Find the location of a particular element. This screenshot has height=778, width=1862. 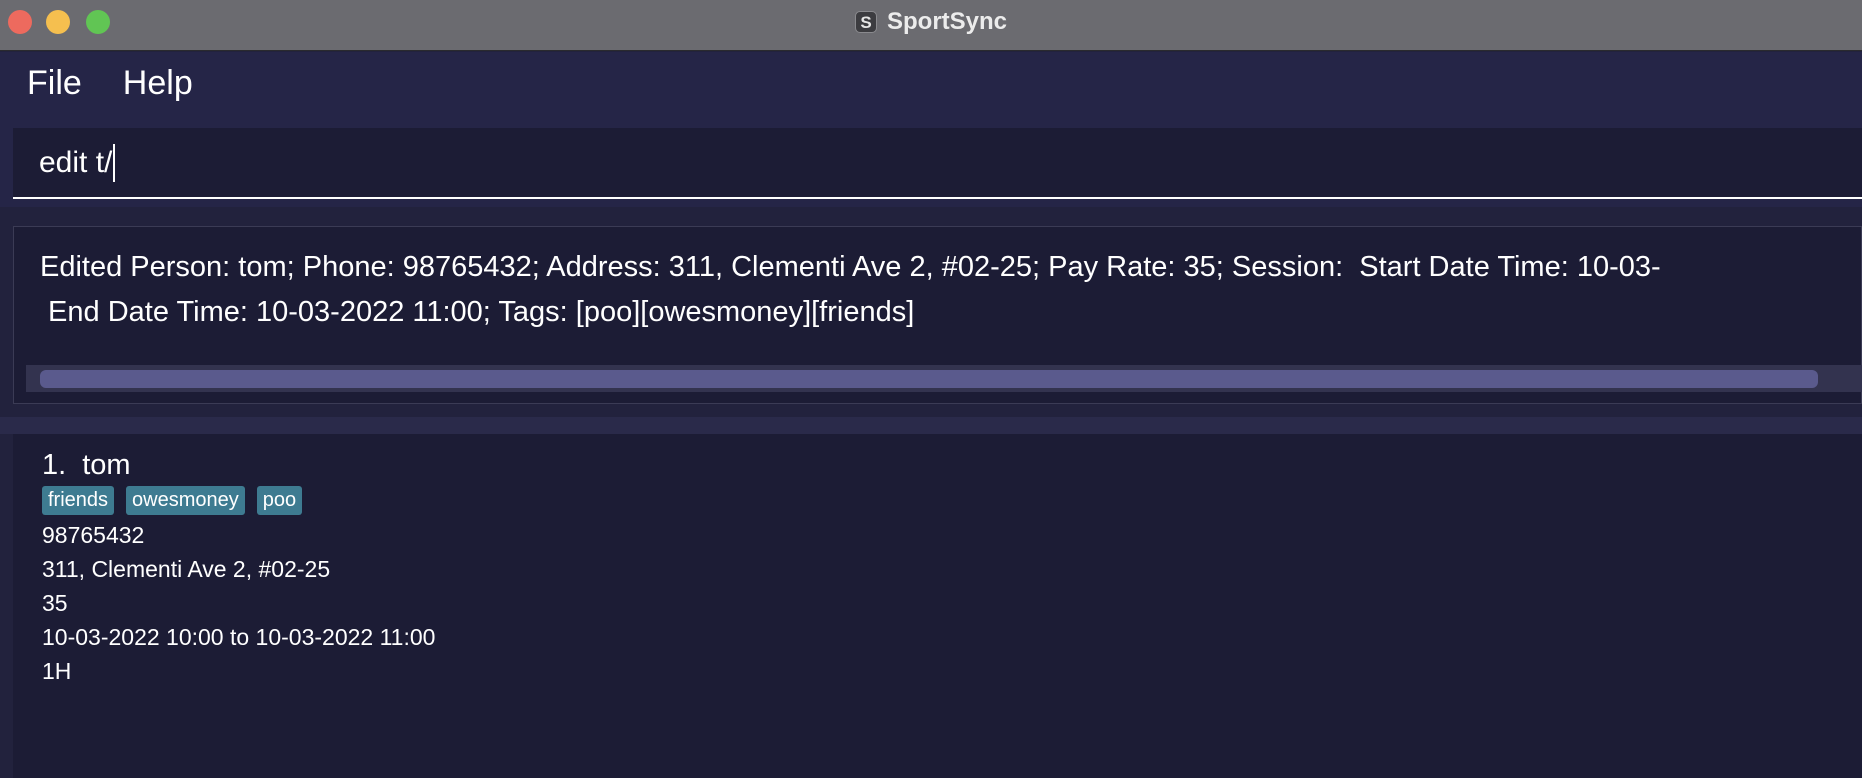

window-title: SportSync is located at coordinates (947, 21).